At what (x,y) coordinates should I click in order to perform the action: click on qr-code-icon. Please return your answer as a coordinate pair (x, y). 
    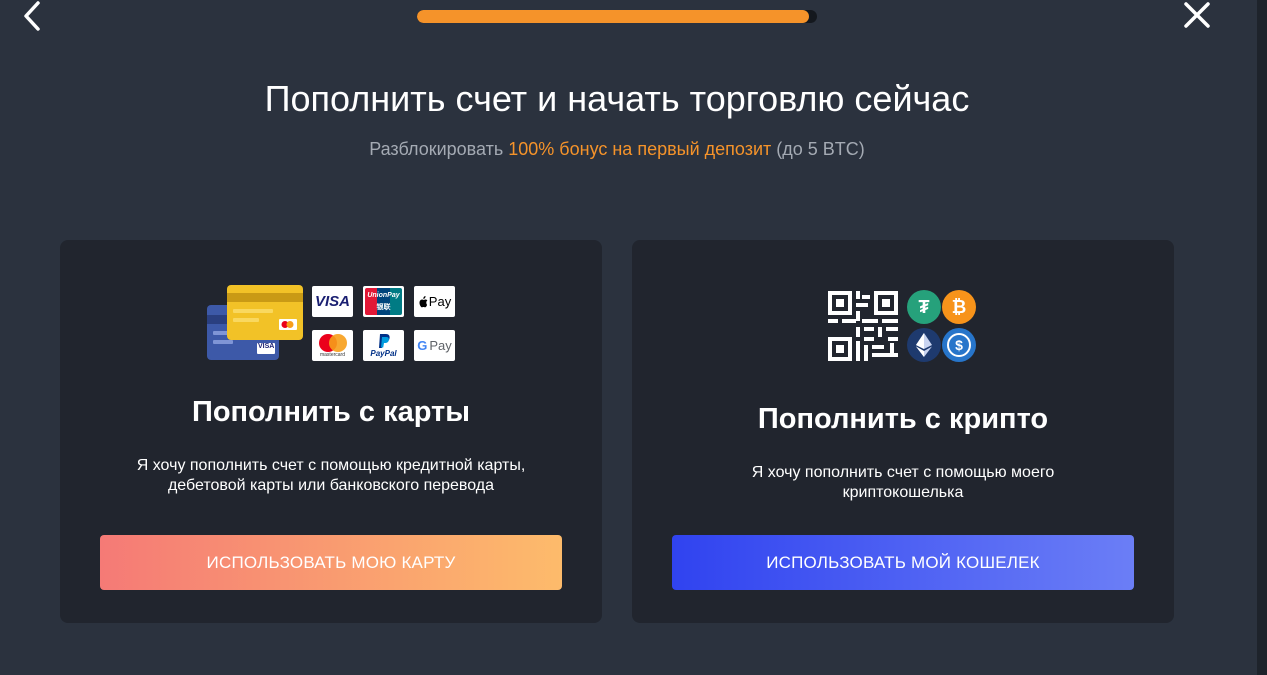
    Looking at the image, I should click on (863, 326).